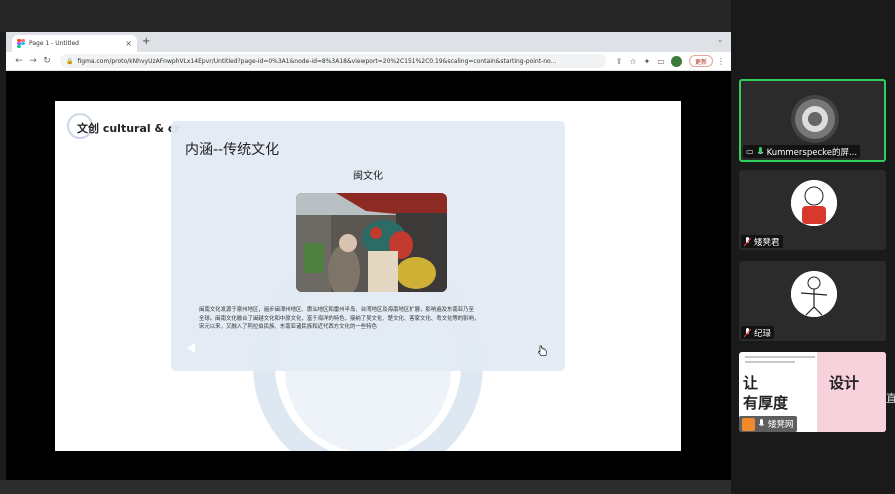 Image resolution: width=895 pixels, height=494 pixels. I want to click on back-button: ←, so click(19, 61).